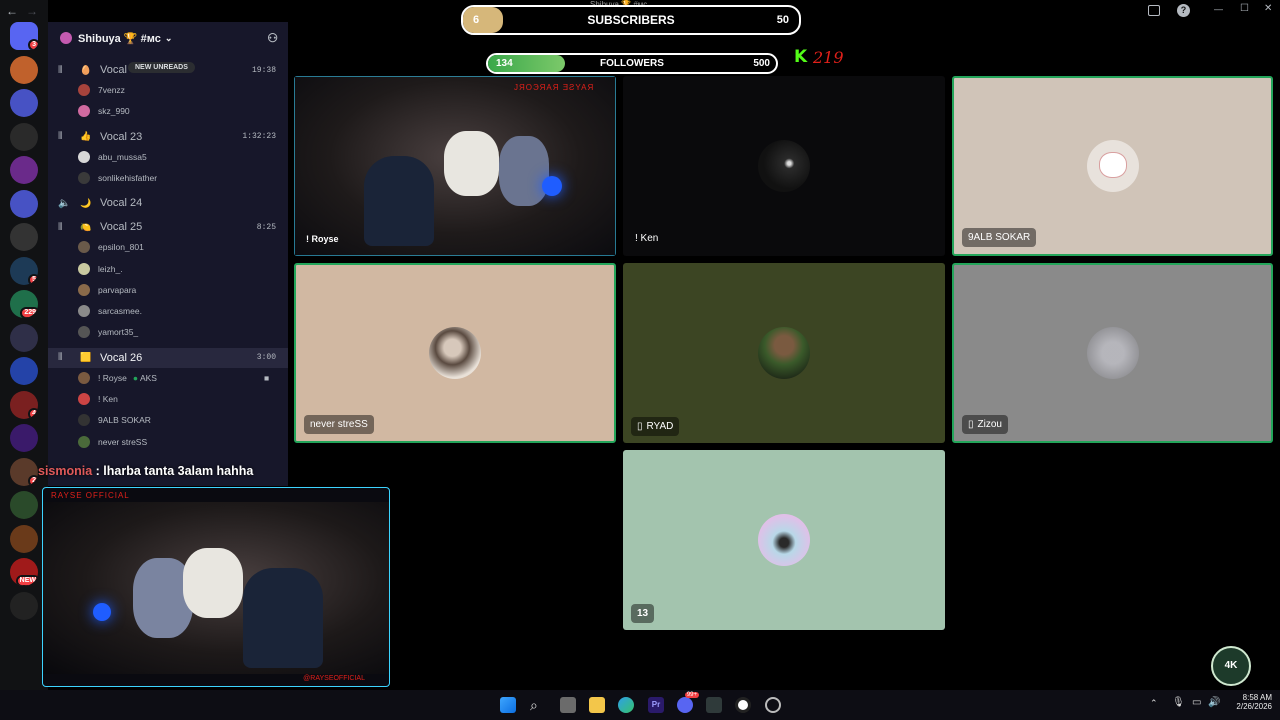 This screenshot has height=720, width=1280. Describe the element at coordinates (168, 137) in the screenshot. I see `voice-channel: ⦀ 👍 Vocal 23 1:32:23` at that location.